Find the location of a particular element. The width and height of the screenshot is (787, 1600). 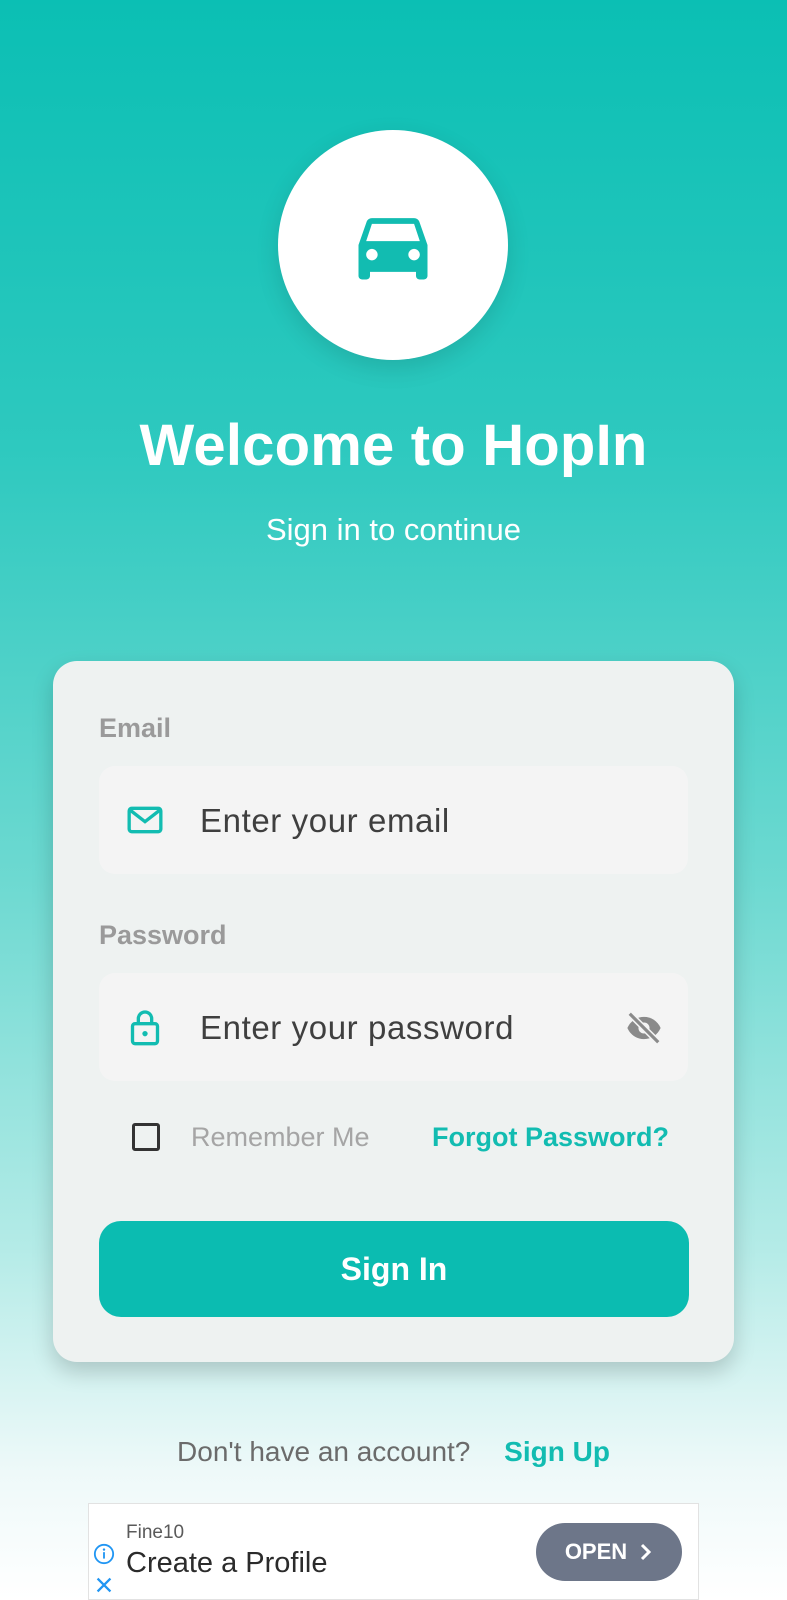

remember-me-checkbox is located at coordinates (146, 1137).